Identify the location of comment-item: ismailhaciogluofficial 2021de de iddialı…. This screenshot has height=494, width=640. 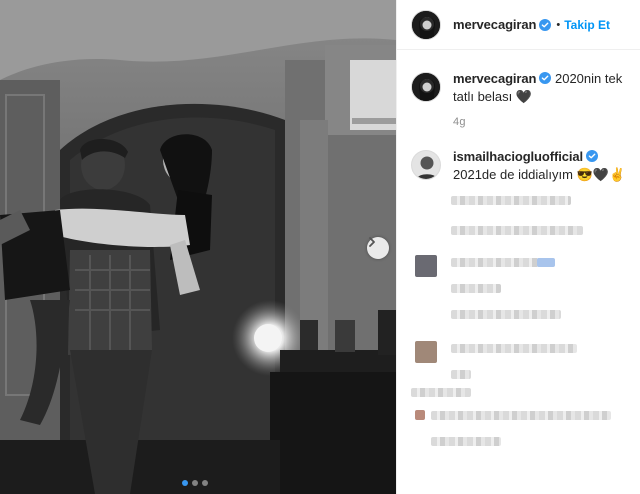
(518, 156).